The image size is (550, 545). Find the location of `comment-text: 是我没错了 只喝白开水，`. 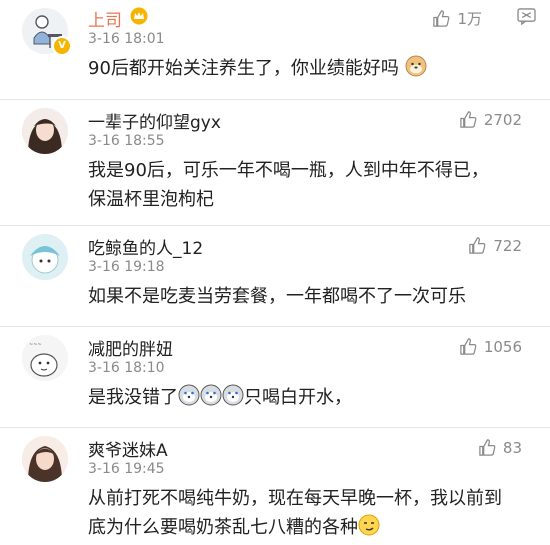

comment-text: 是我没错了 只喝白开水， is located at coordinates (312, 397).